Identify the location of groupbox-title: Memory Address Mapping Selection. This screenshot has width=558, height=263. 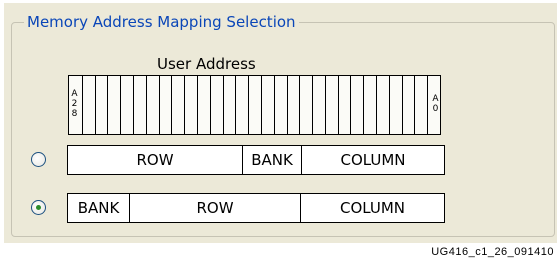
(161, 22).